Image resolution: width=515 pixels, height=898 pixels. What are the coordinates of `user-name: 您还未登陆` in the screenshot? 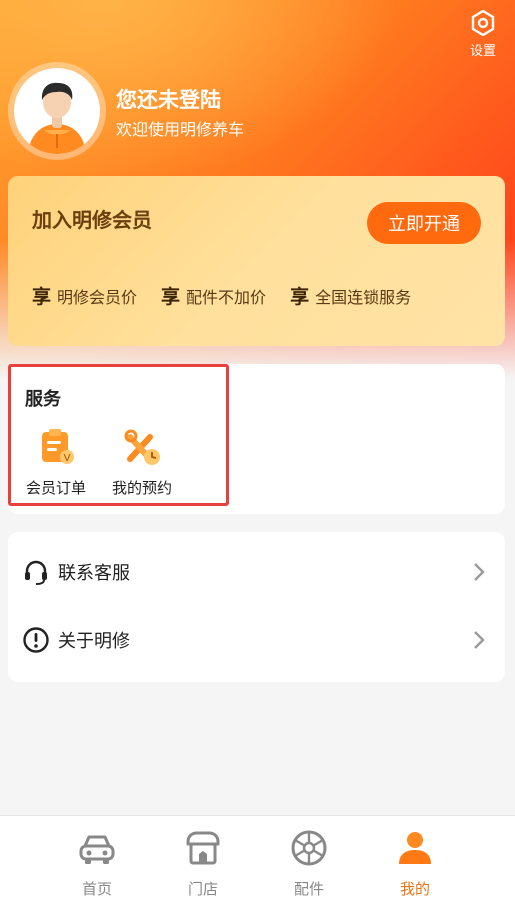 It's located at (168, 99).